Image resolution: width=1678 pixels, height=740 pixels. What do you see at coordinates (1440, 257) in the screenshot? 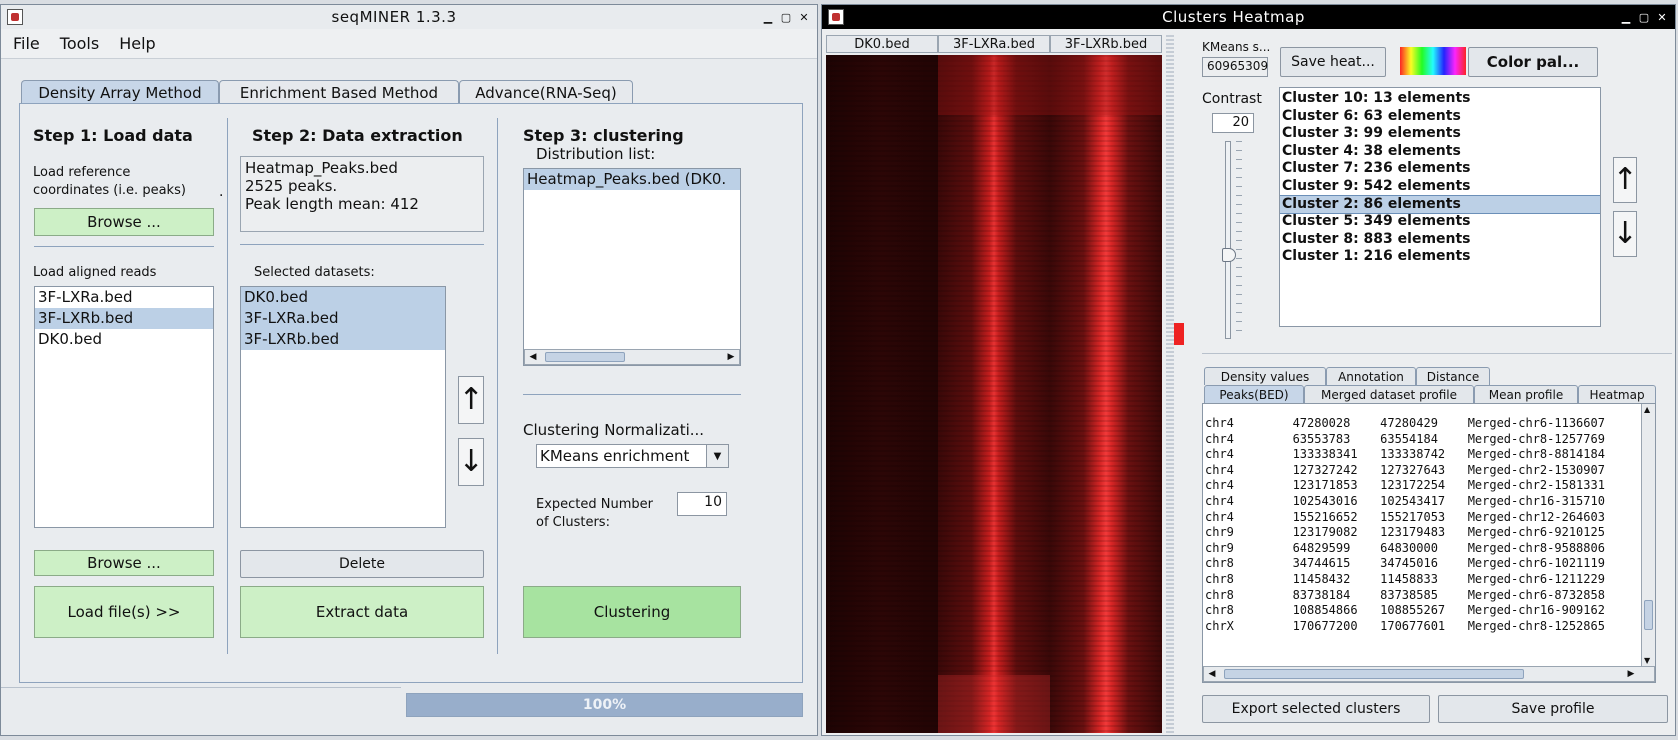
I see `cluster-item: Cluster 1: 216 elements` at bounding box center [1440, 257].